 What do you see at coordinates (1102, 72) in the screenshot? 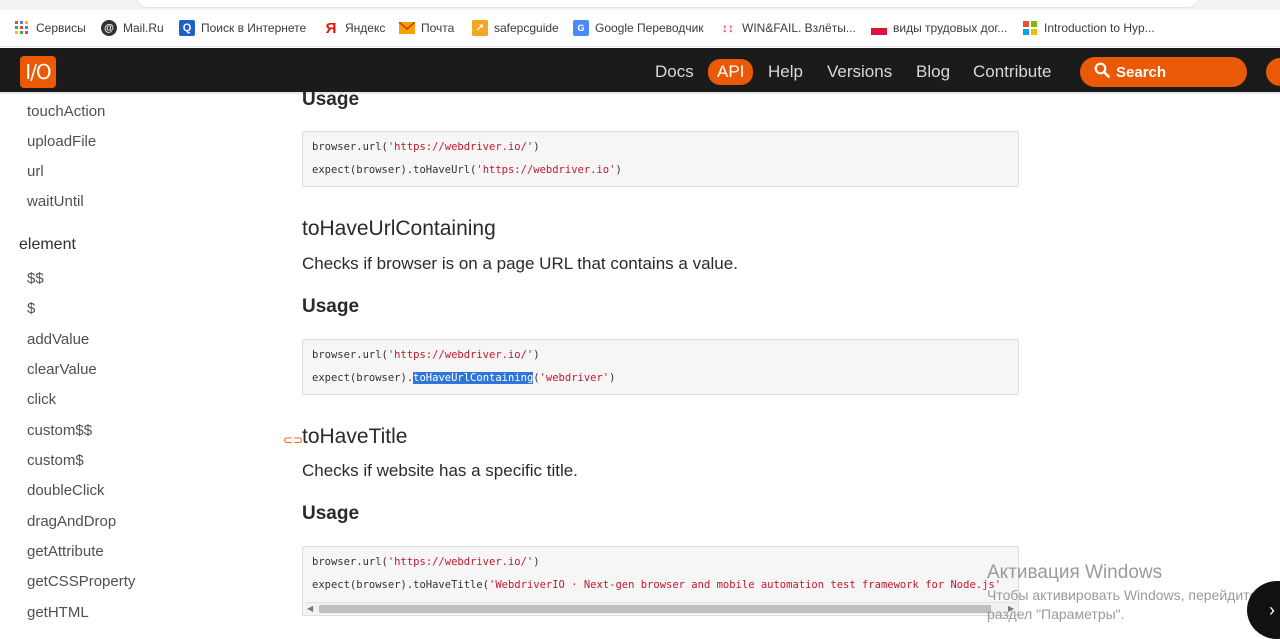
I see `search-icon` at bounding box center [1102, 72].